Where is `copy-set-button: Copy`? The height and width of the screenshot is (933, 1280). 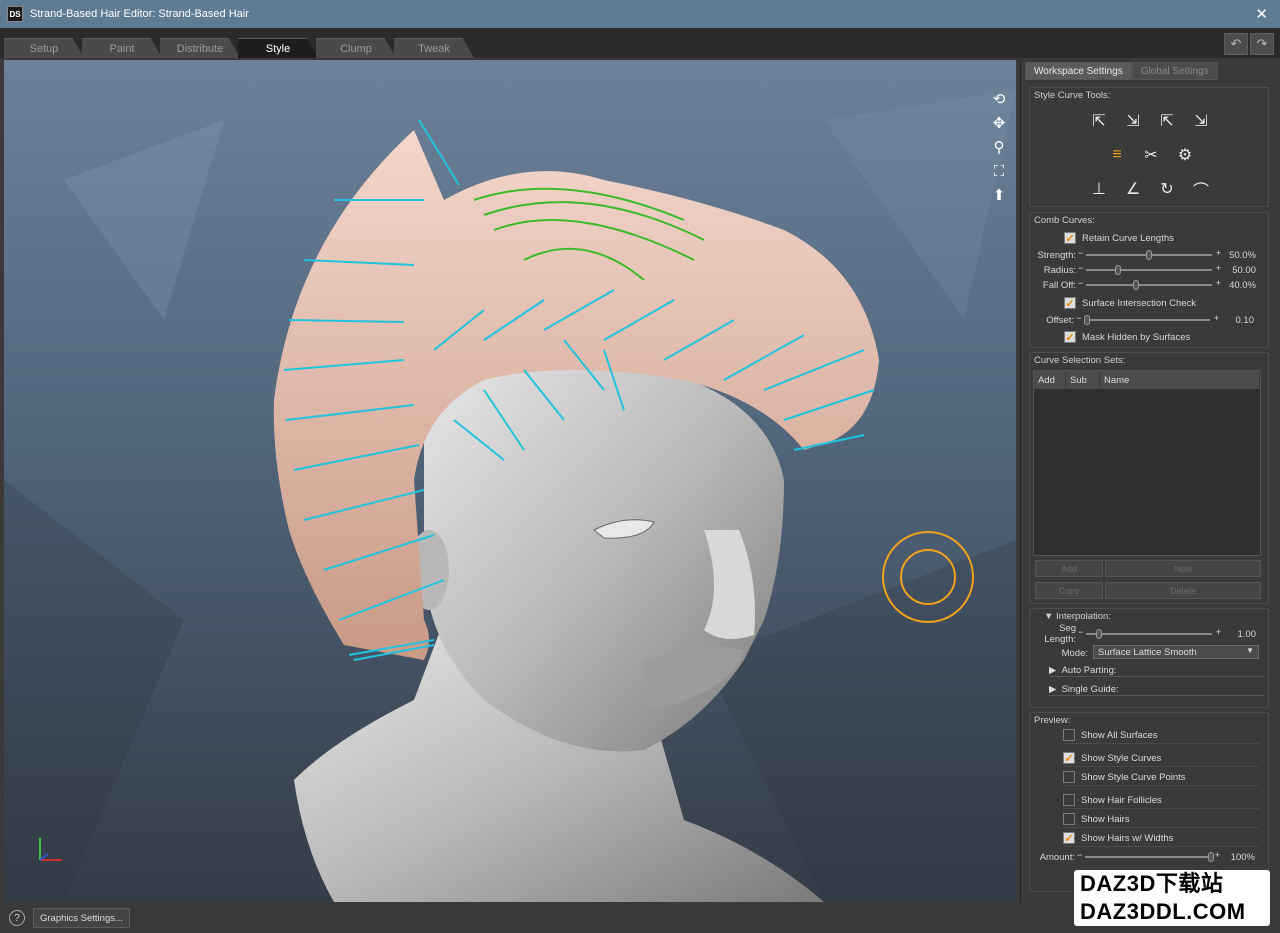
copy-set-button: Copy is located at coordinates (1069, 590).